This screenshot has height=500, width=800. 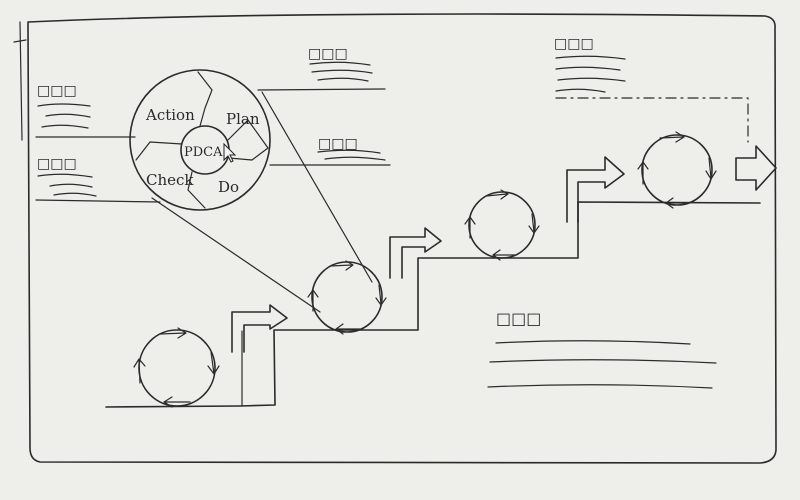 What do you see at coordinates (228, 187) in the screenshot?
I see `segment-do: Do` at bounding box center [228, 187].